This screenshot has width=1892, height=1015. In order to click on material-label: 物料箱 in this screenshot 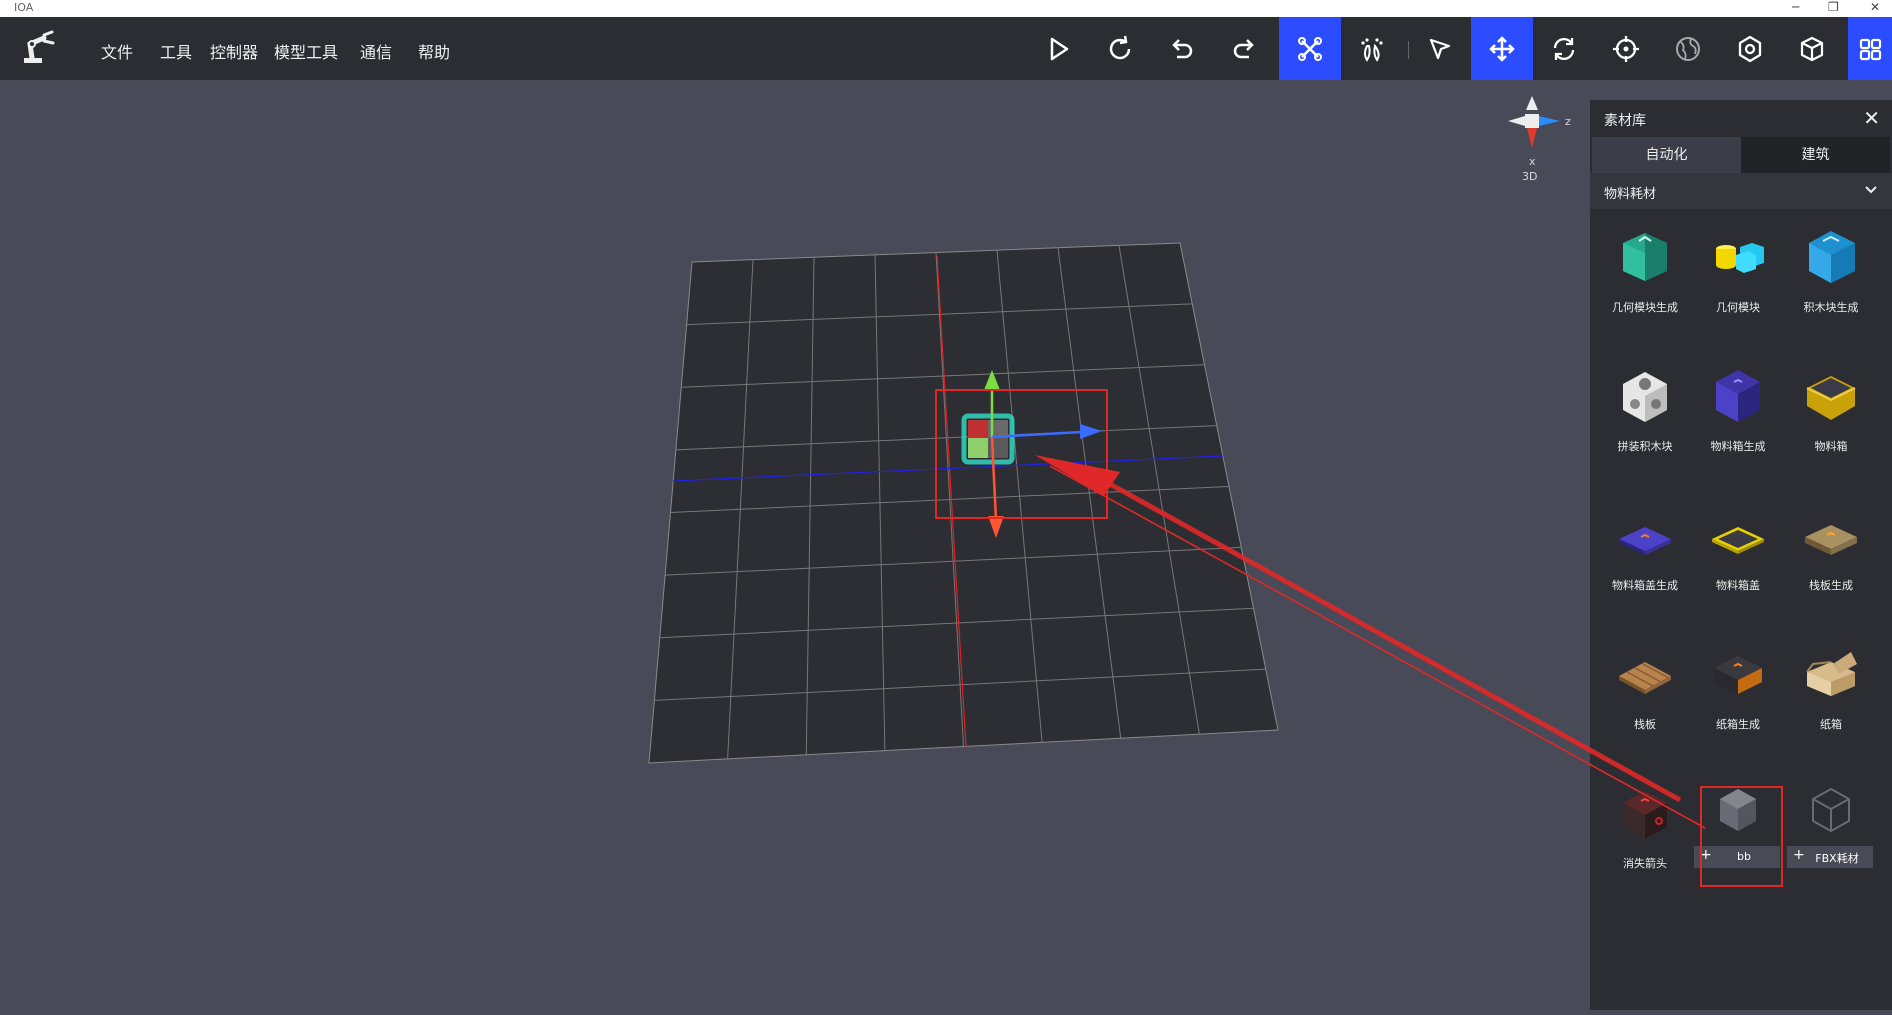, I will do `click(1831, 446)`.